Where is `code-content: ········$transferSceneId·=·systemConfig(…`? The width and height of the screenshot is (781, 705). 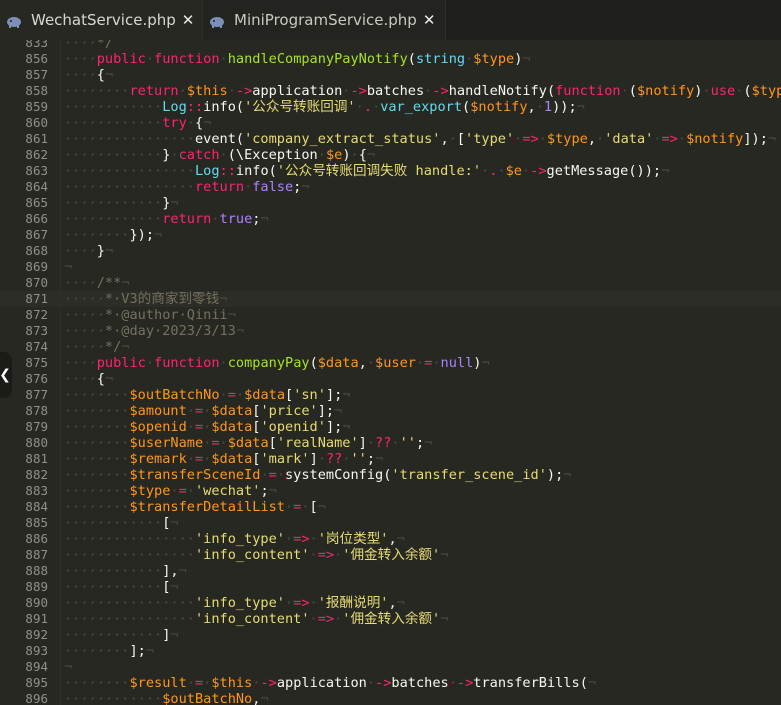
code-content: ········$transferSceneId·=·systemConfig(… is located at coordinates (317, 475).